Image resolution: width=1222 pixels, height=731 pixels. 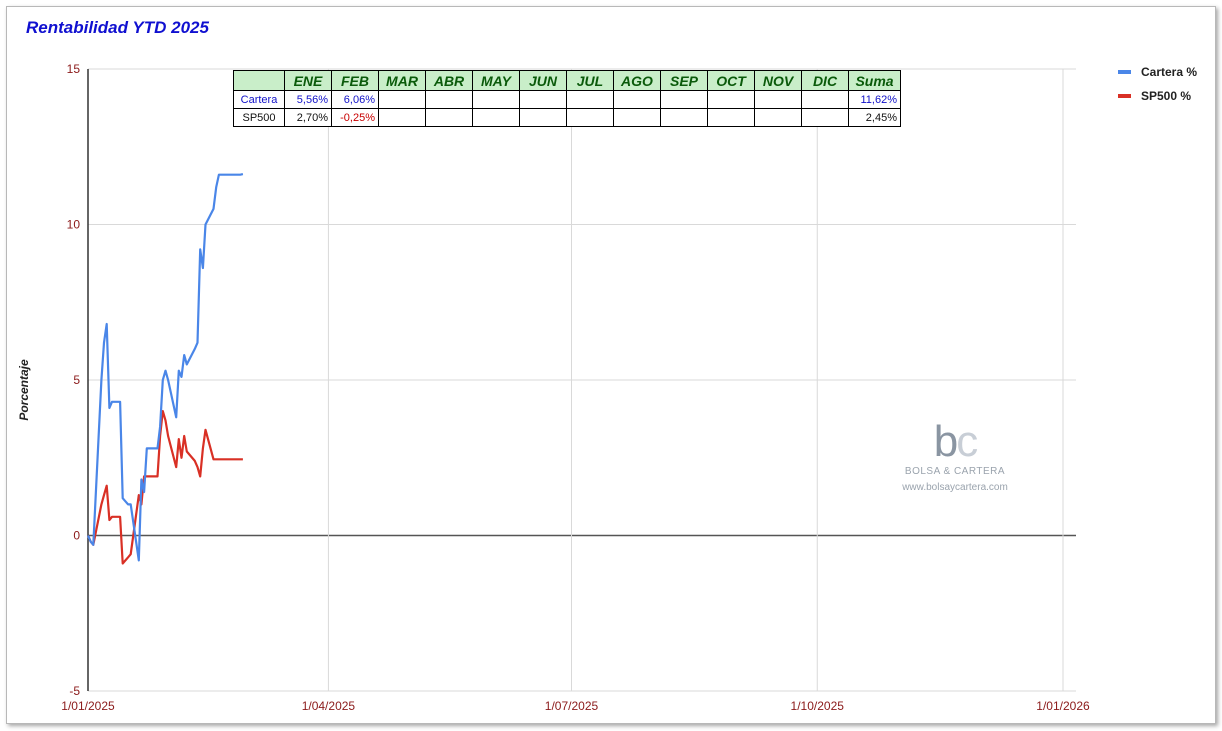 What do you see at coordinates (543, 80) in the screenshot?
I see `header-jun: JUN` at bounding box center [543, 80].